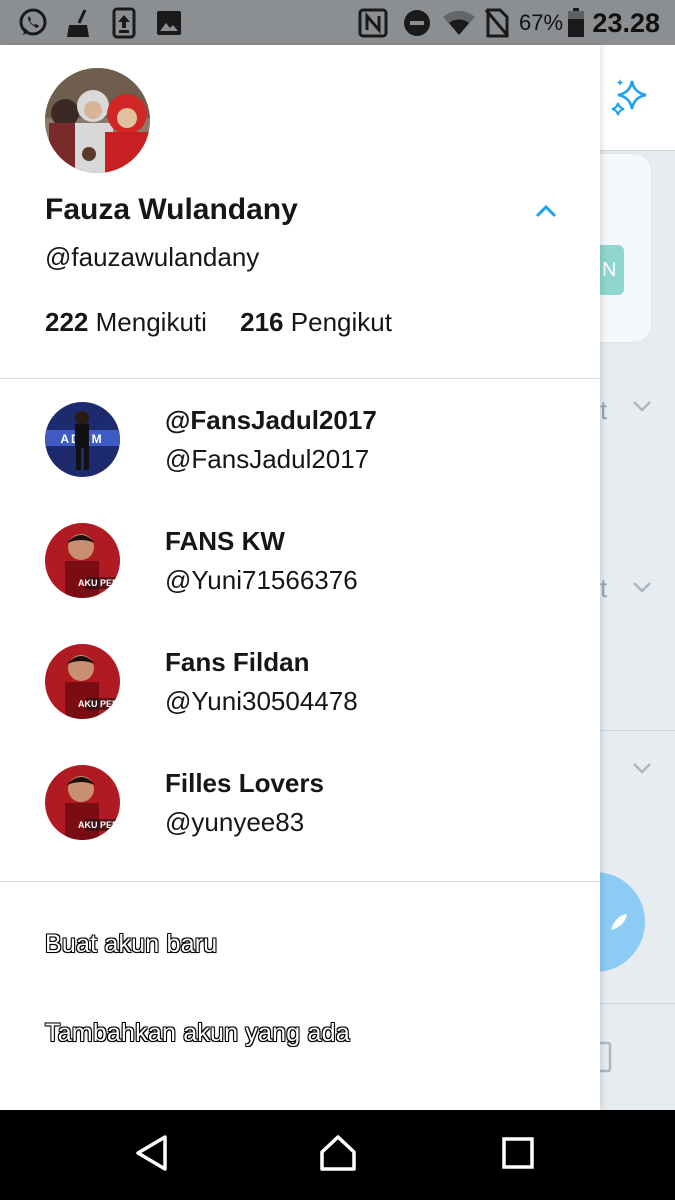  I want to click on follow-stats: 222 Mengikuti 216 Pengikut, so click(218, 322).